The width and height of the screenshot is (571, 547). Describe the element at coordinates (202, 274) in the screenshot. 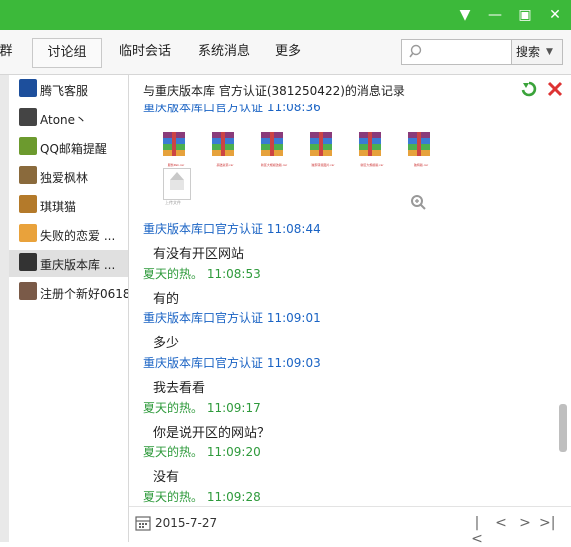

I see `message-sender: 夏天的热。 11:08:53` at that location.